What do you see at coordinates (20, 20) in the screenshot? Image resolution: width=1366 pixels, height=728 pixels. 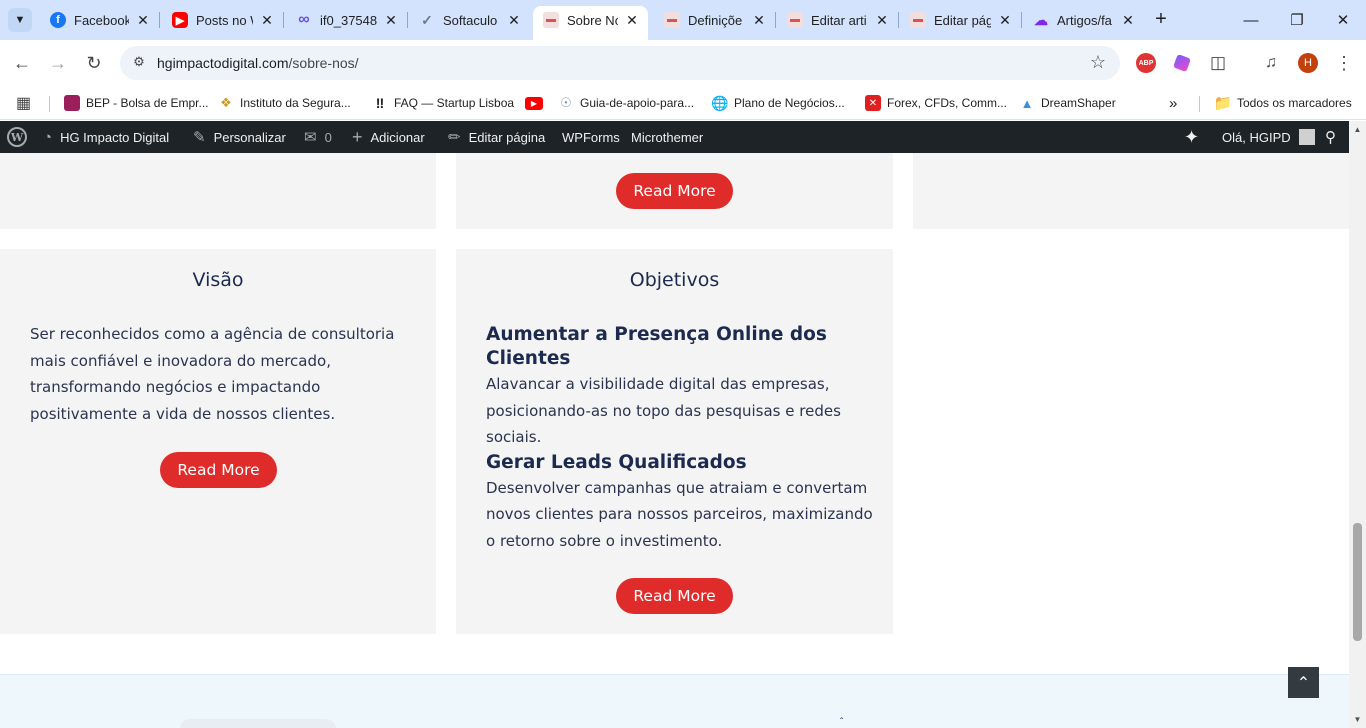 I see `tab-search-button: ▼` at bounding box center [20, 20].